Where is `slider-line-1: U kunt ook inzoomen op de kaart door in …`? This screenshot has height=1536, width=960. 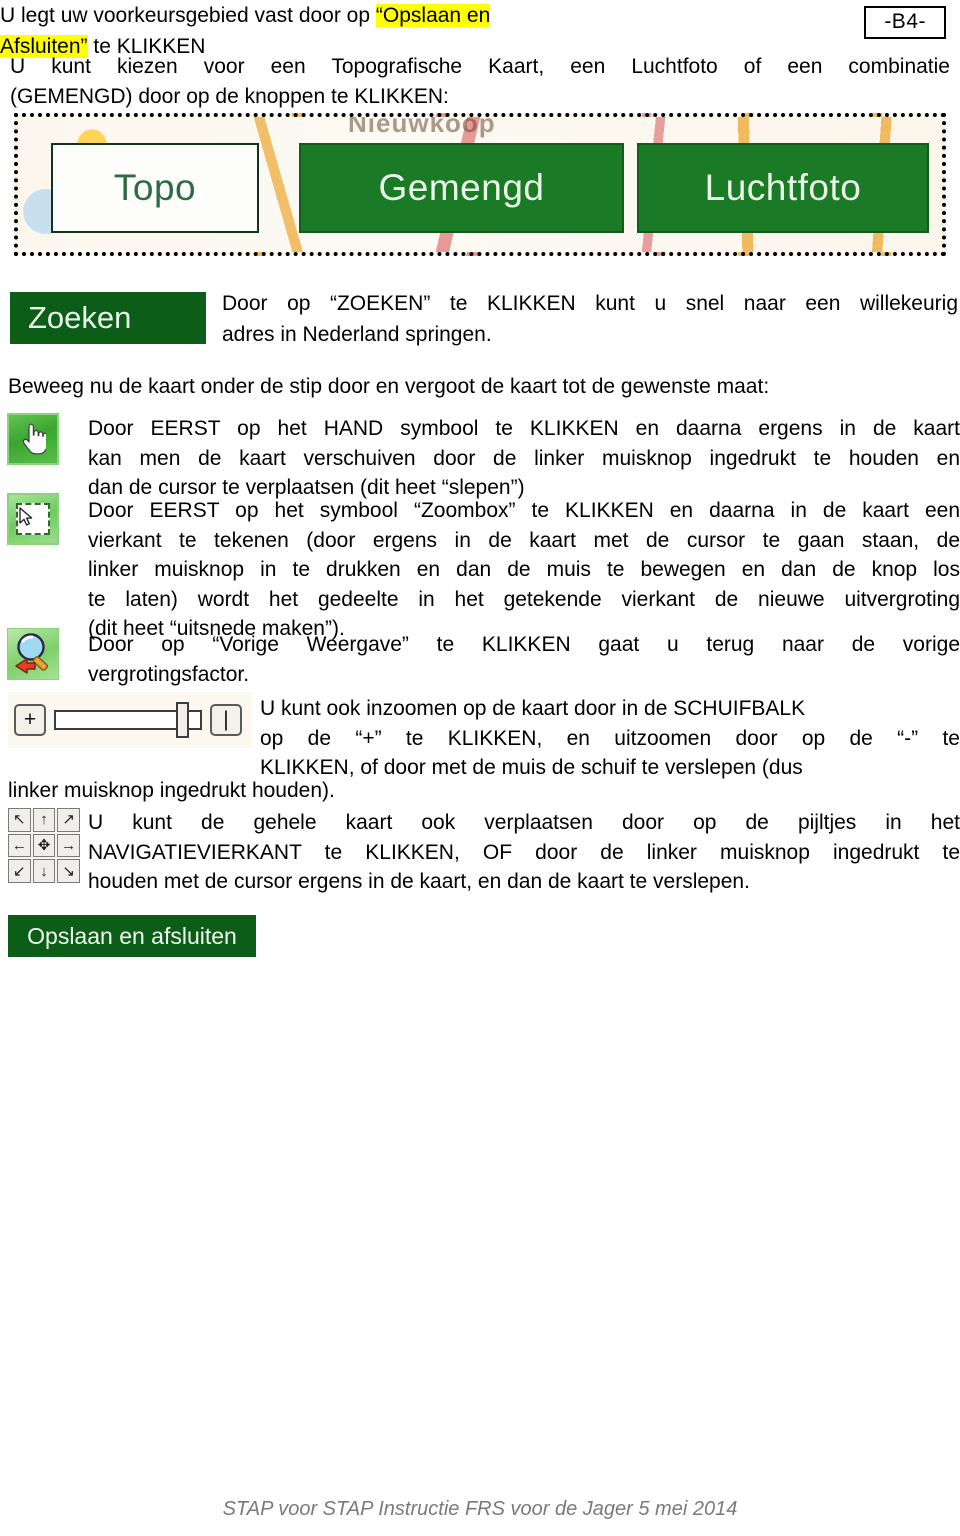
slider-line-1: U kunt ook inzoomen op de kaart door in … is located at coordinates (533, 708).